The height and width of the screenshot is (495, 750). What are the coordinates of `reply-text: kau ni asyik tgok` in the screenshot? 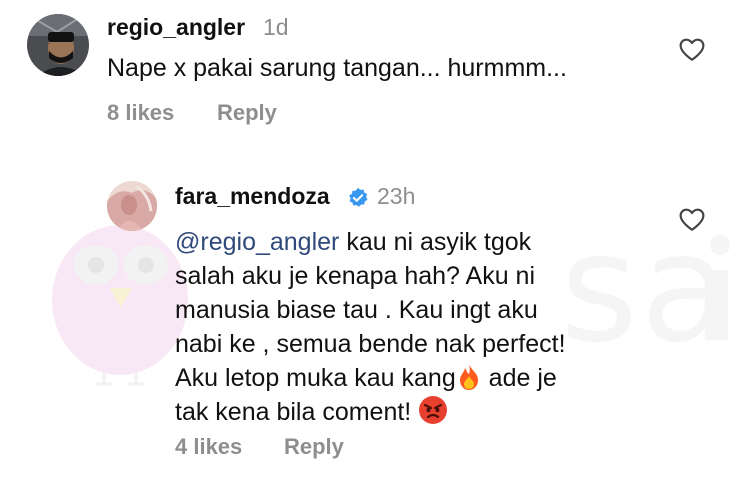 It's located at (435, 242).